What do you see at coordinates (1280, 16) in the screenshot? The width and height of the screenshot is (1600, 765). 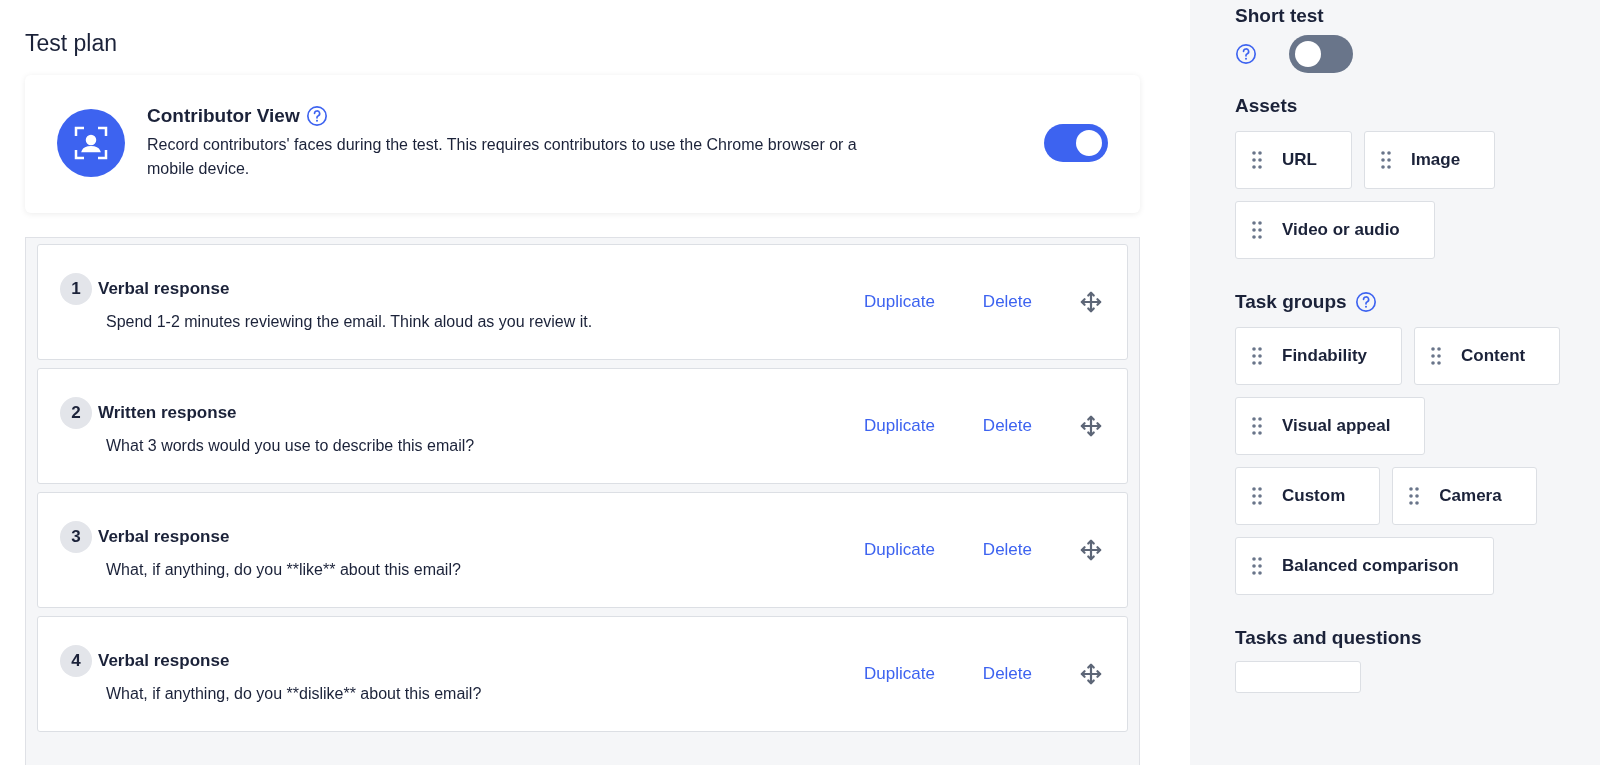 I see `section-title: Short test` at bounding box center [1280, 16].